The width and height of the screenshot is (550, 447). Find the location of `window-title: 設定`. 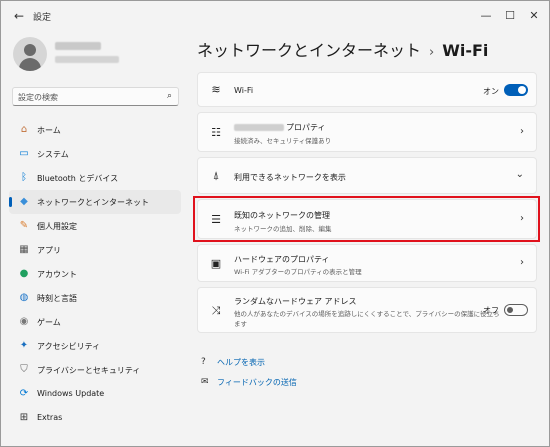

window-title: 設定 is located at coordinates (42, 18).